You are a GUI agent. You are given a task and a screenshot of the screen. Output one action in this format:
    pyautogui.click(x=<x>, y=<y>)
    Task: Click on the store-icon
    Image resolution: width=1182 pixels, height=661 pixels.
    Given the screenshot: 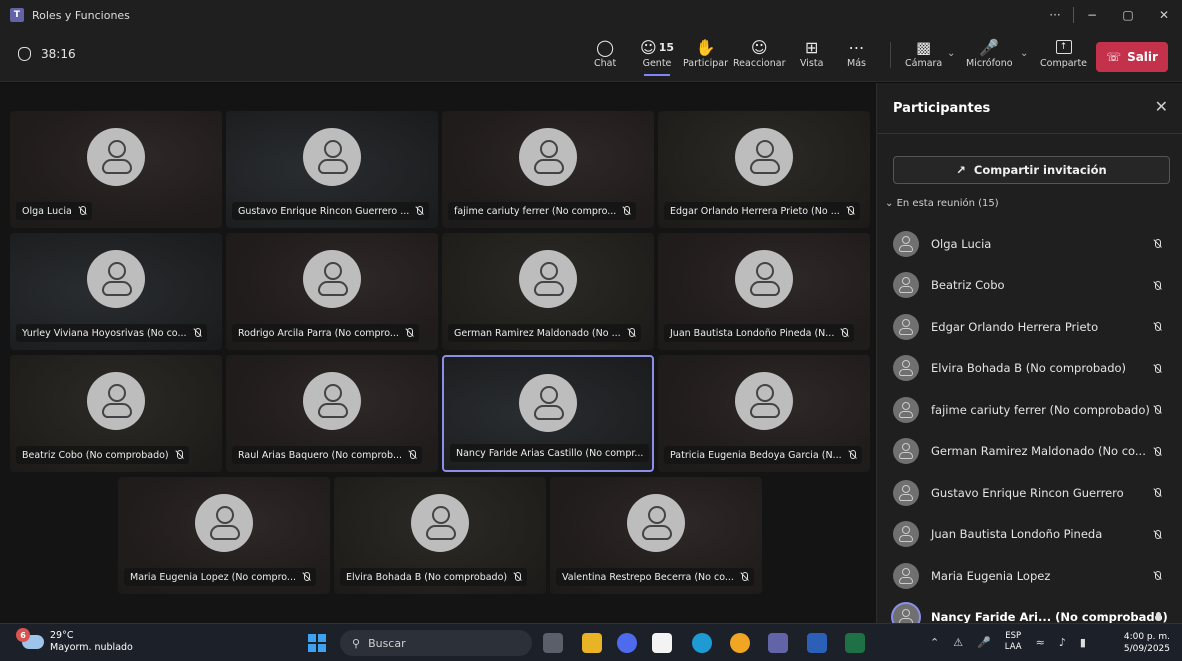 What is the action you would take?
    pyautogui.click(x=662, y=643)
    